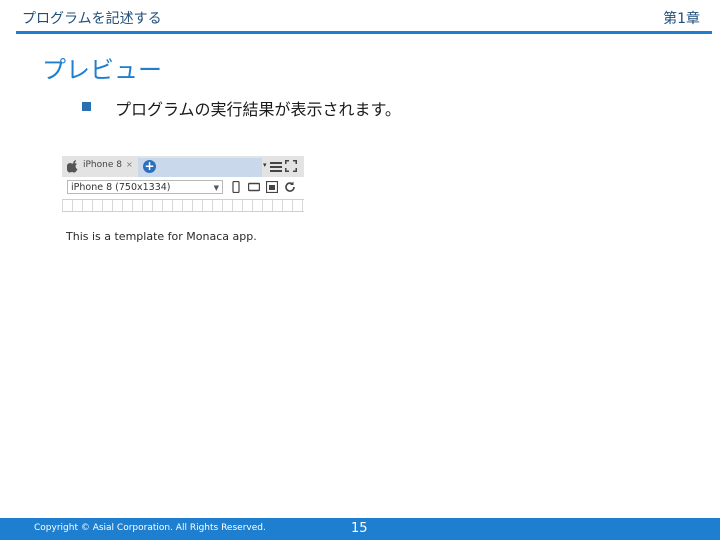 The image size is (720, 540). I want to click on device-select-value: iPhone 8 (750x1334), so click(121, 187).